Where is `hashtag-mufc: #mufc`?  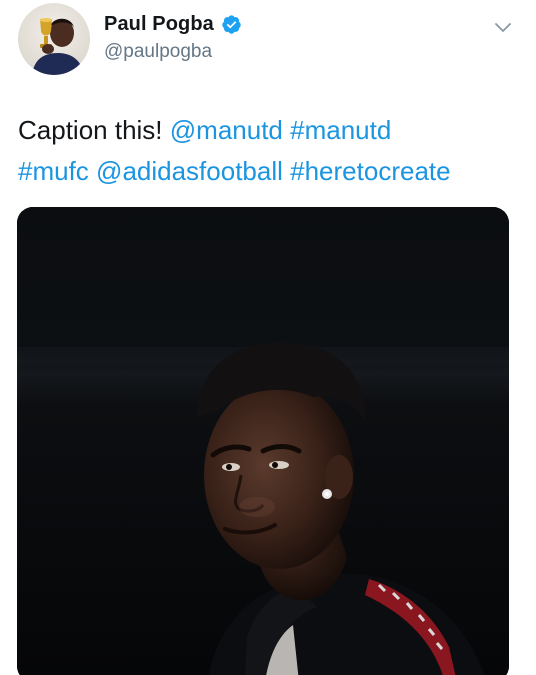
hashtag-mufc: #mufc is located at coordinates (53, 171).